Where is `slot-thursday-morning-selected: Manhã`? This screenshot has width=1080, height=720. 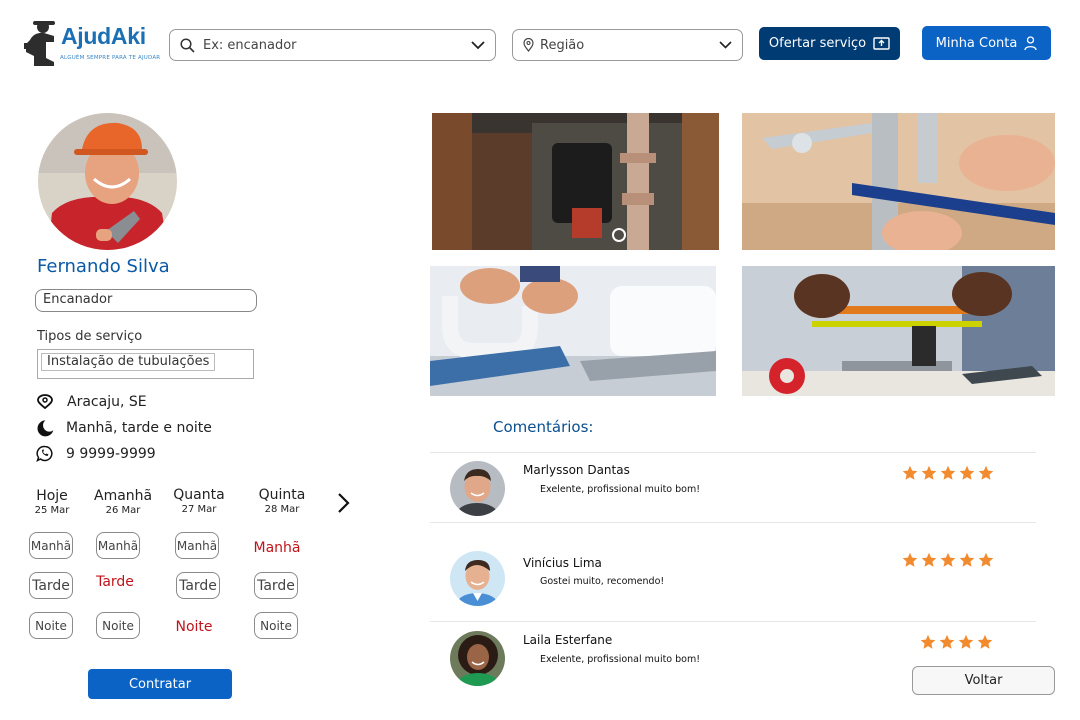
slot-thursday-morning-selected: Manhã is located at coordinates (277, 547).